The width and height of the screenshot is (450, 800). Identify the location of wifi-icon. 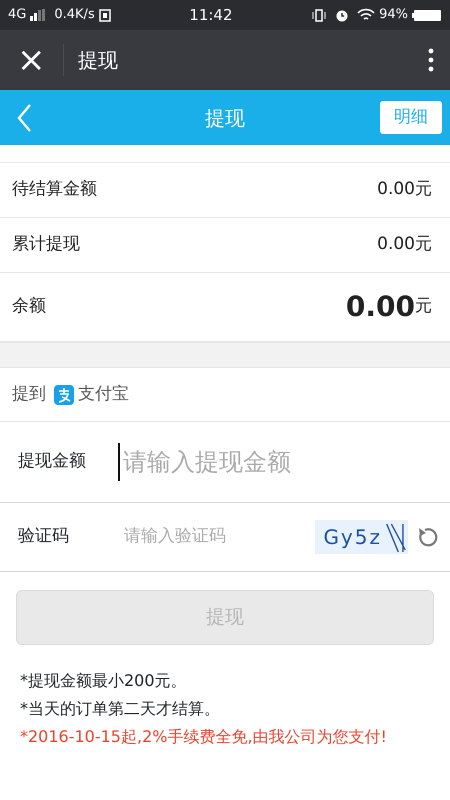
(366, 15).